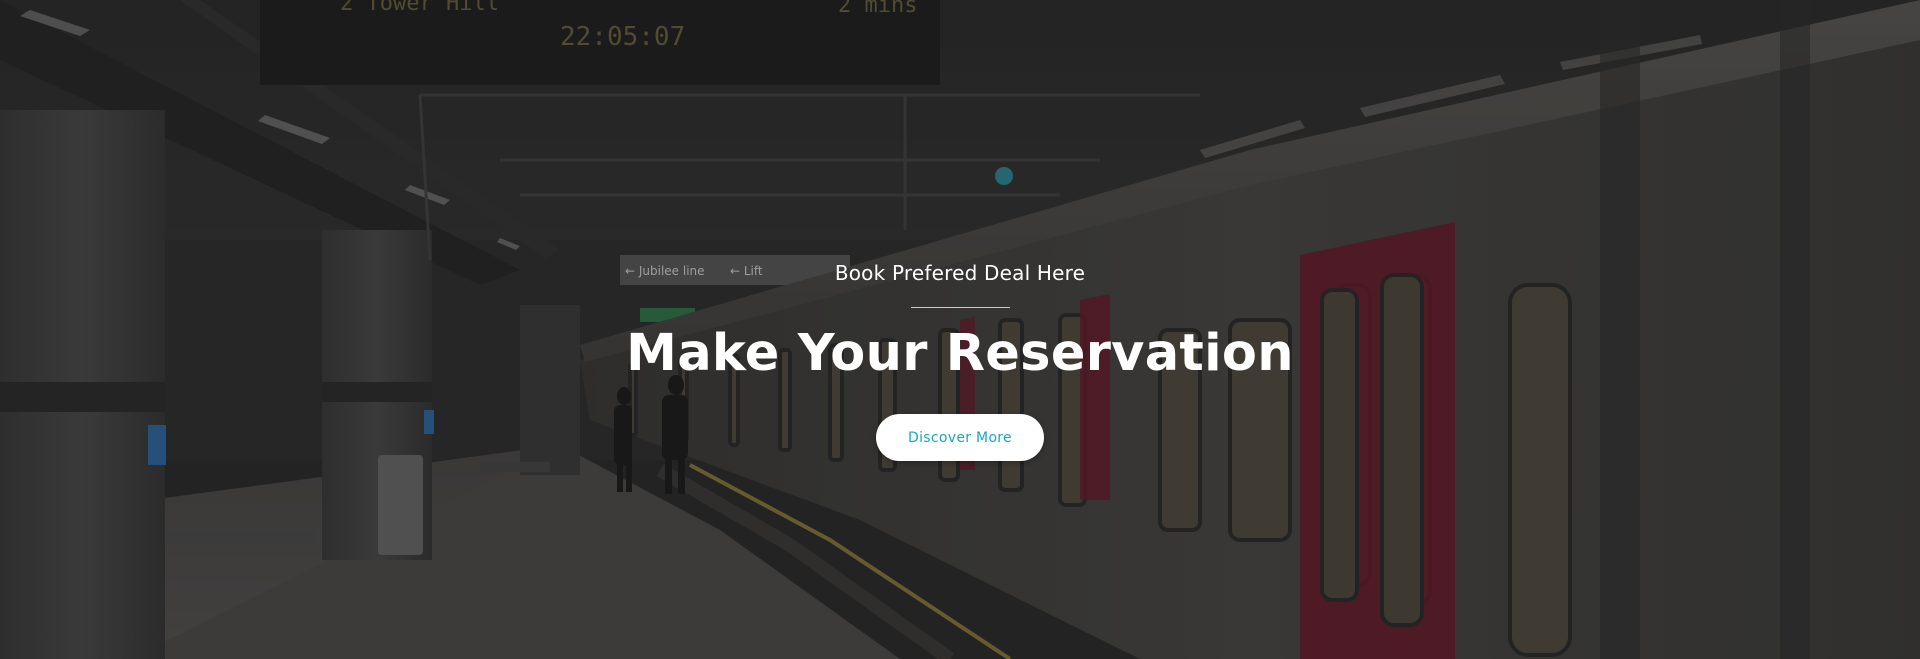 The image size is (1920, 659). What do you see at coordinates (960, 273) in the screenshot?
I see `hero-subtitle: Book Prefered Deal Here` at bounding box center [960, 273].